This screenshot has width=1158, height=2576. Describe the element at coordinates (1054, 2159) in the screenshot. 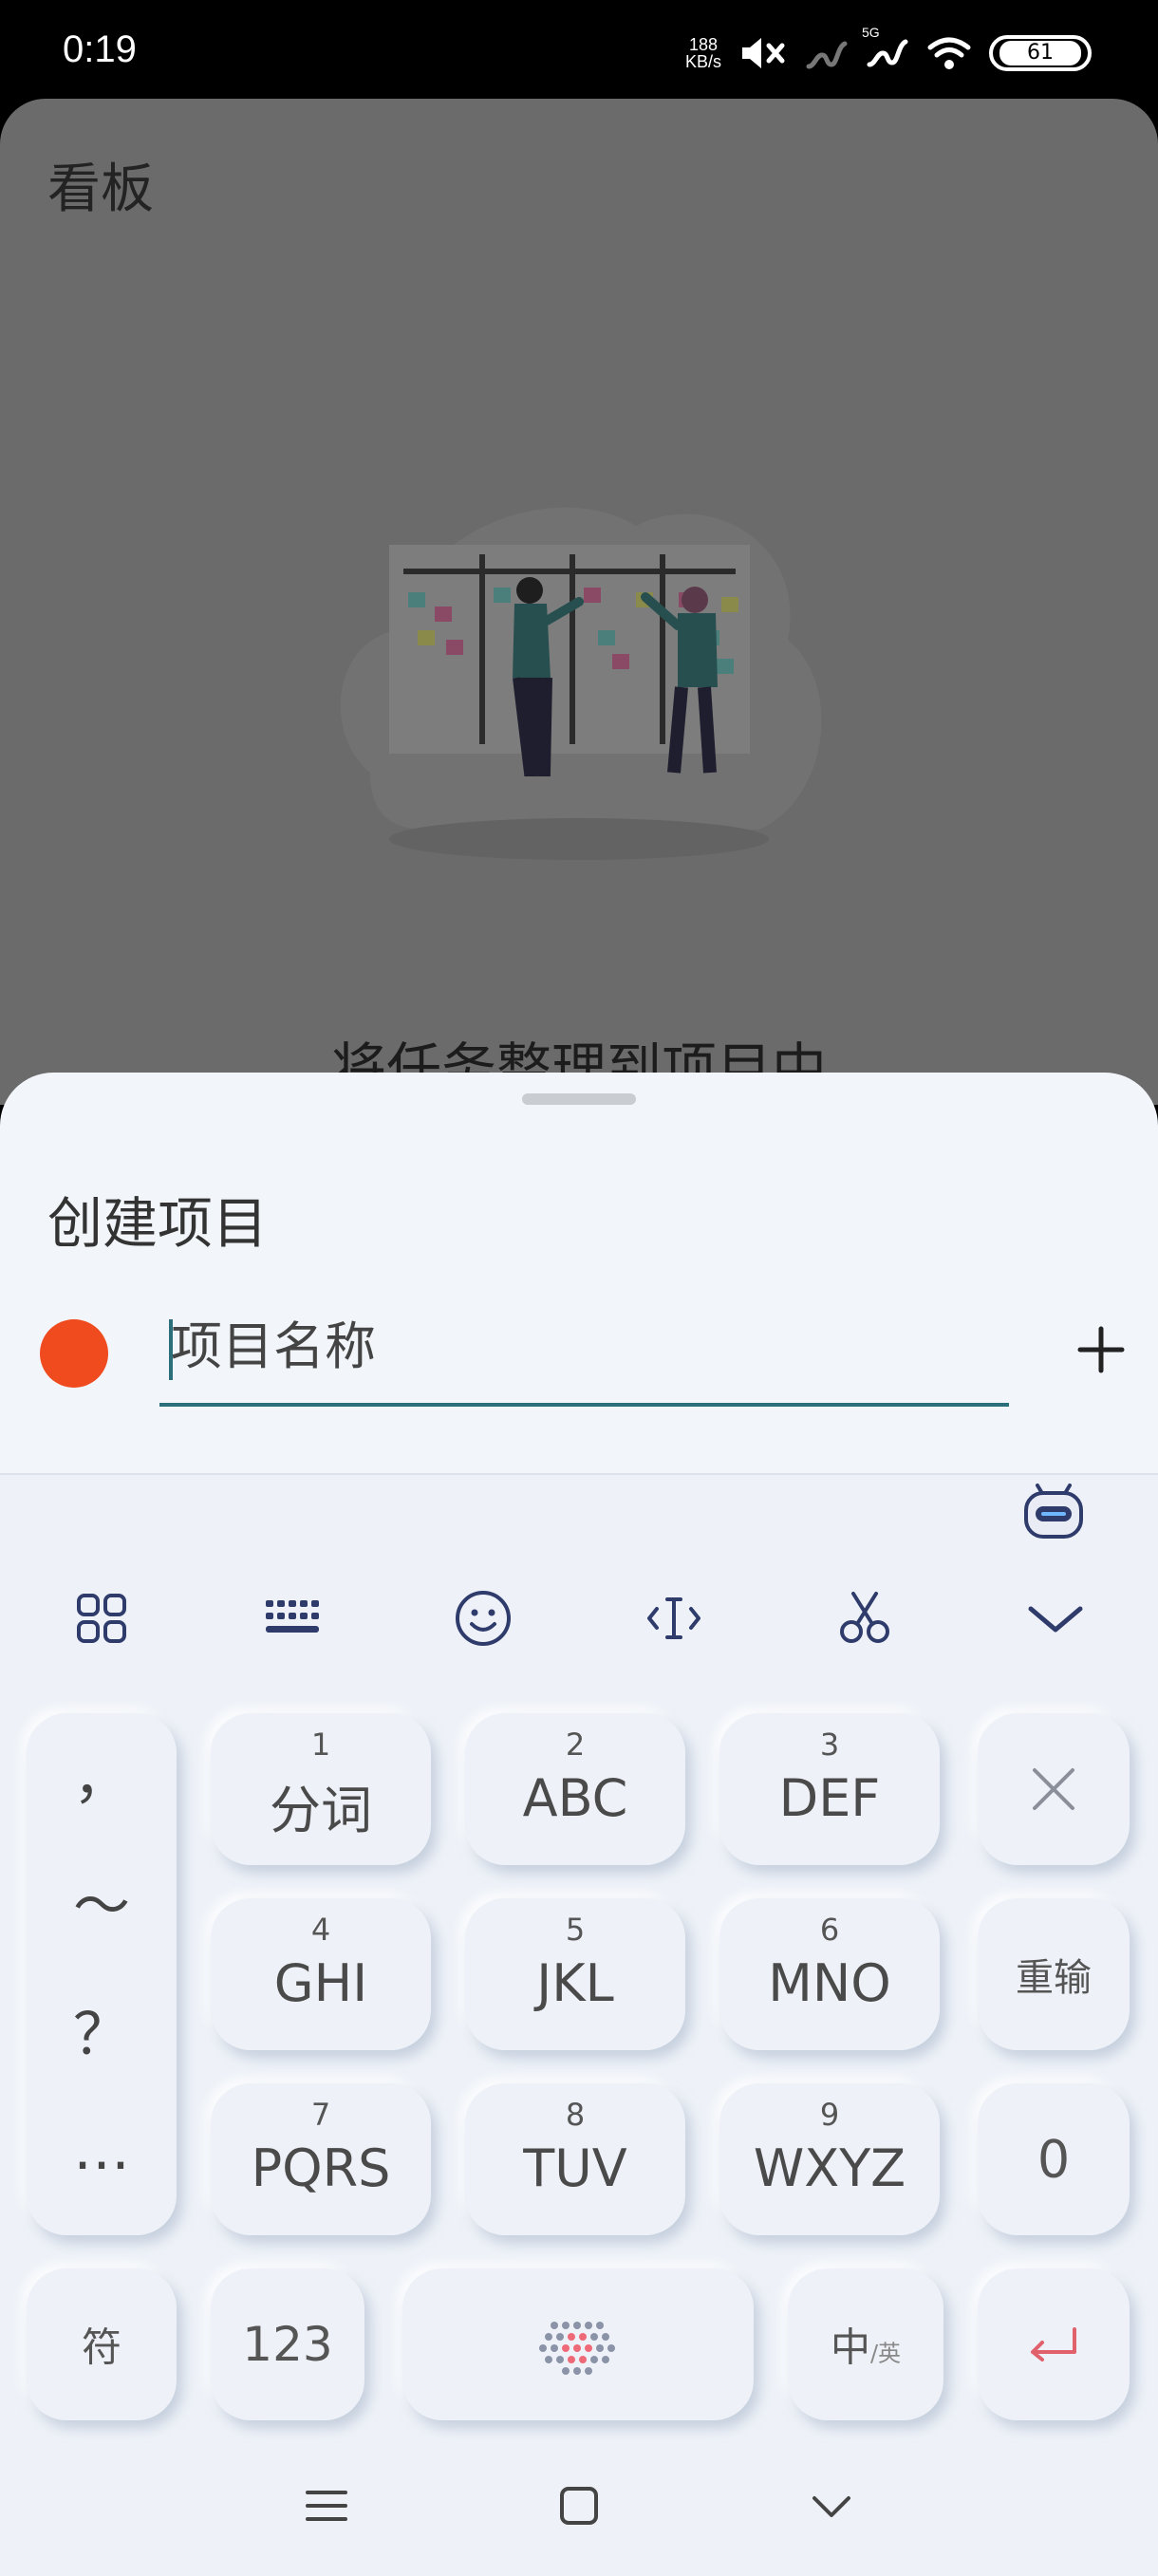

I see `key-0: 0` at that location.